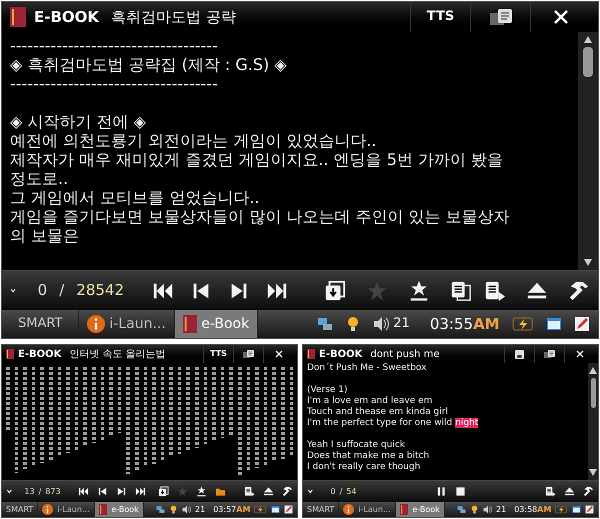 This screenshot has height=519, width=600. Describe the element at coordinates (487, 509) in the screenshot. I see `speaker-icon` at that location.